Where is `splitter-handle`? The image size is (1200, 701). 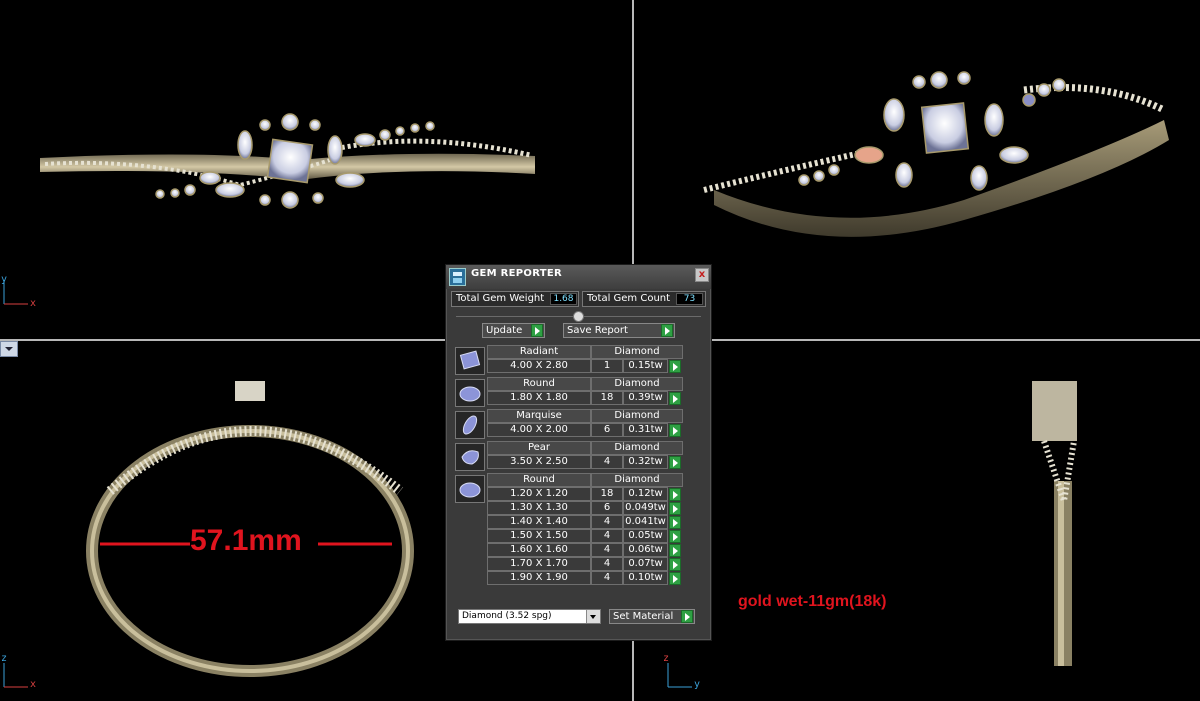
splitter-handle is located at coordinates (578, 316).